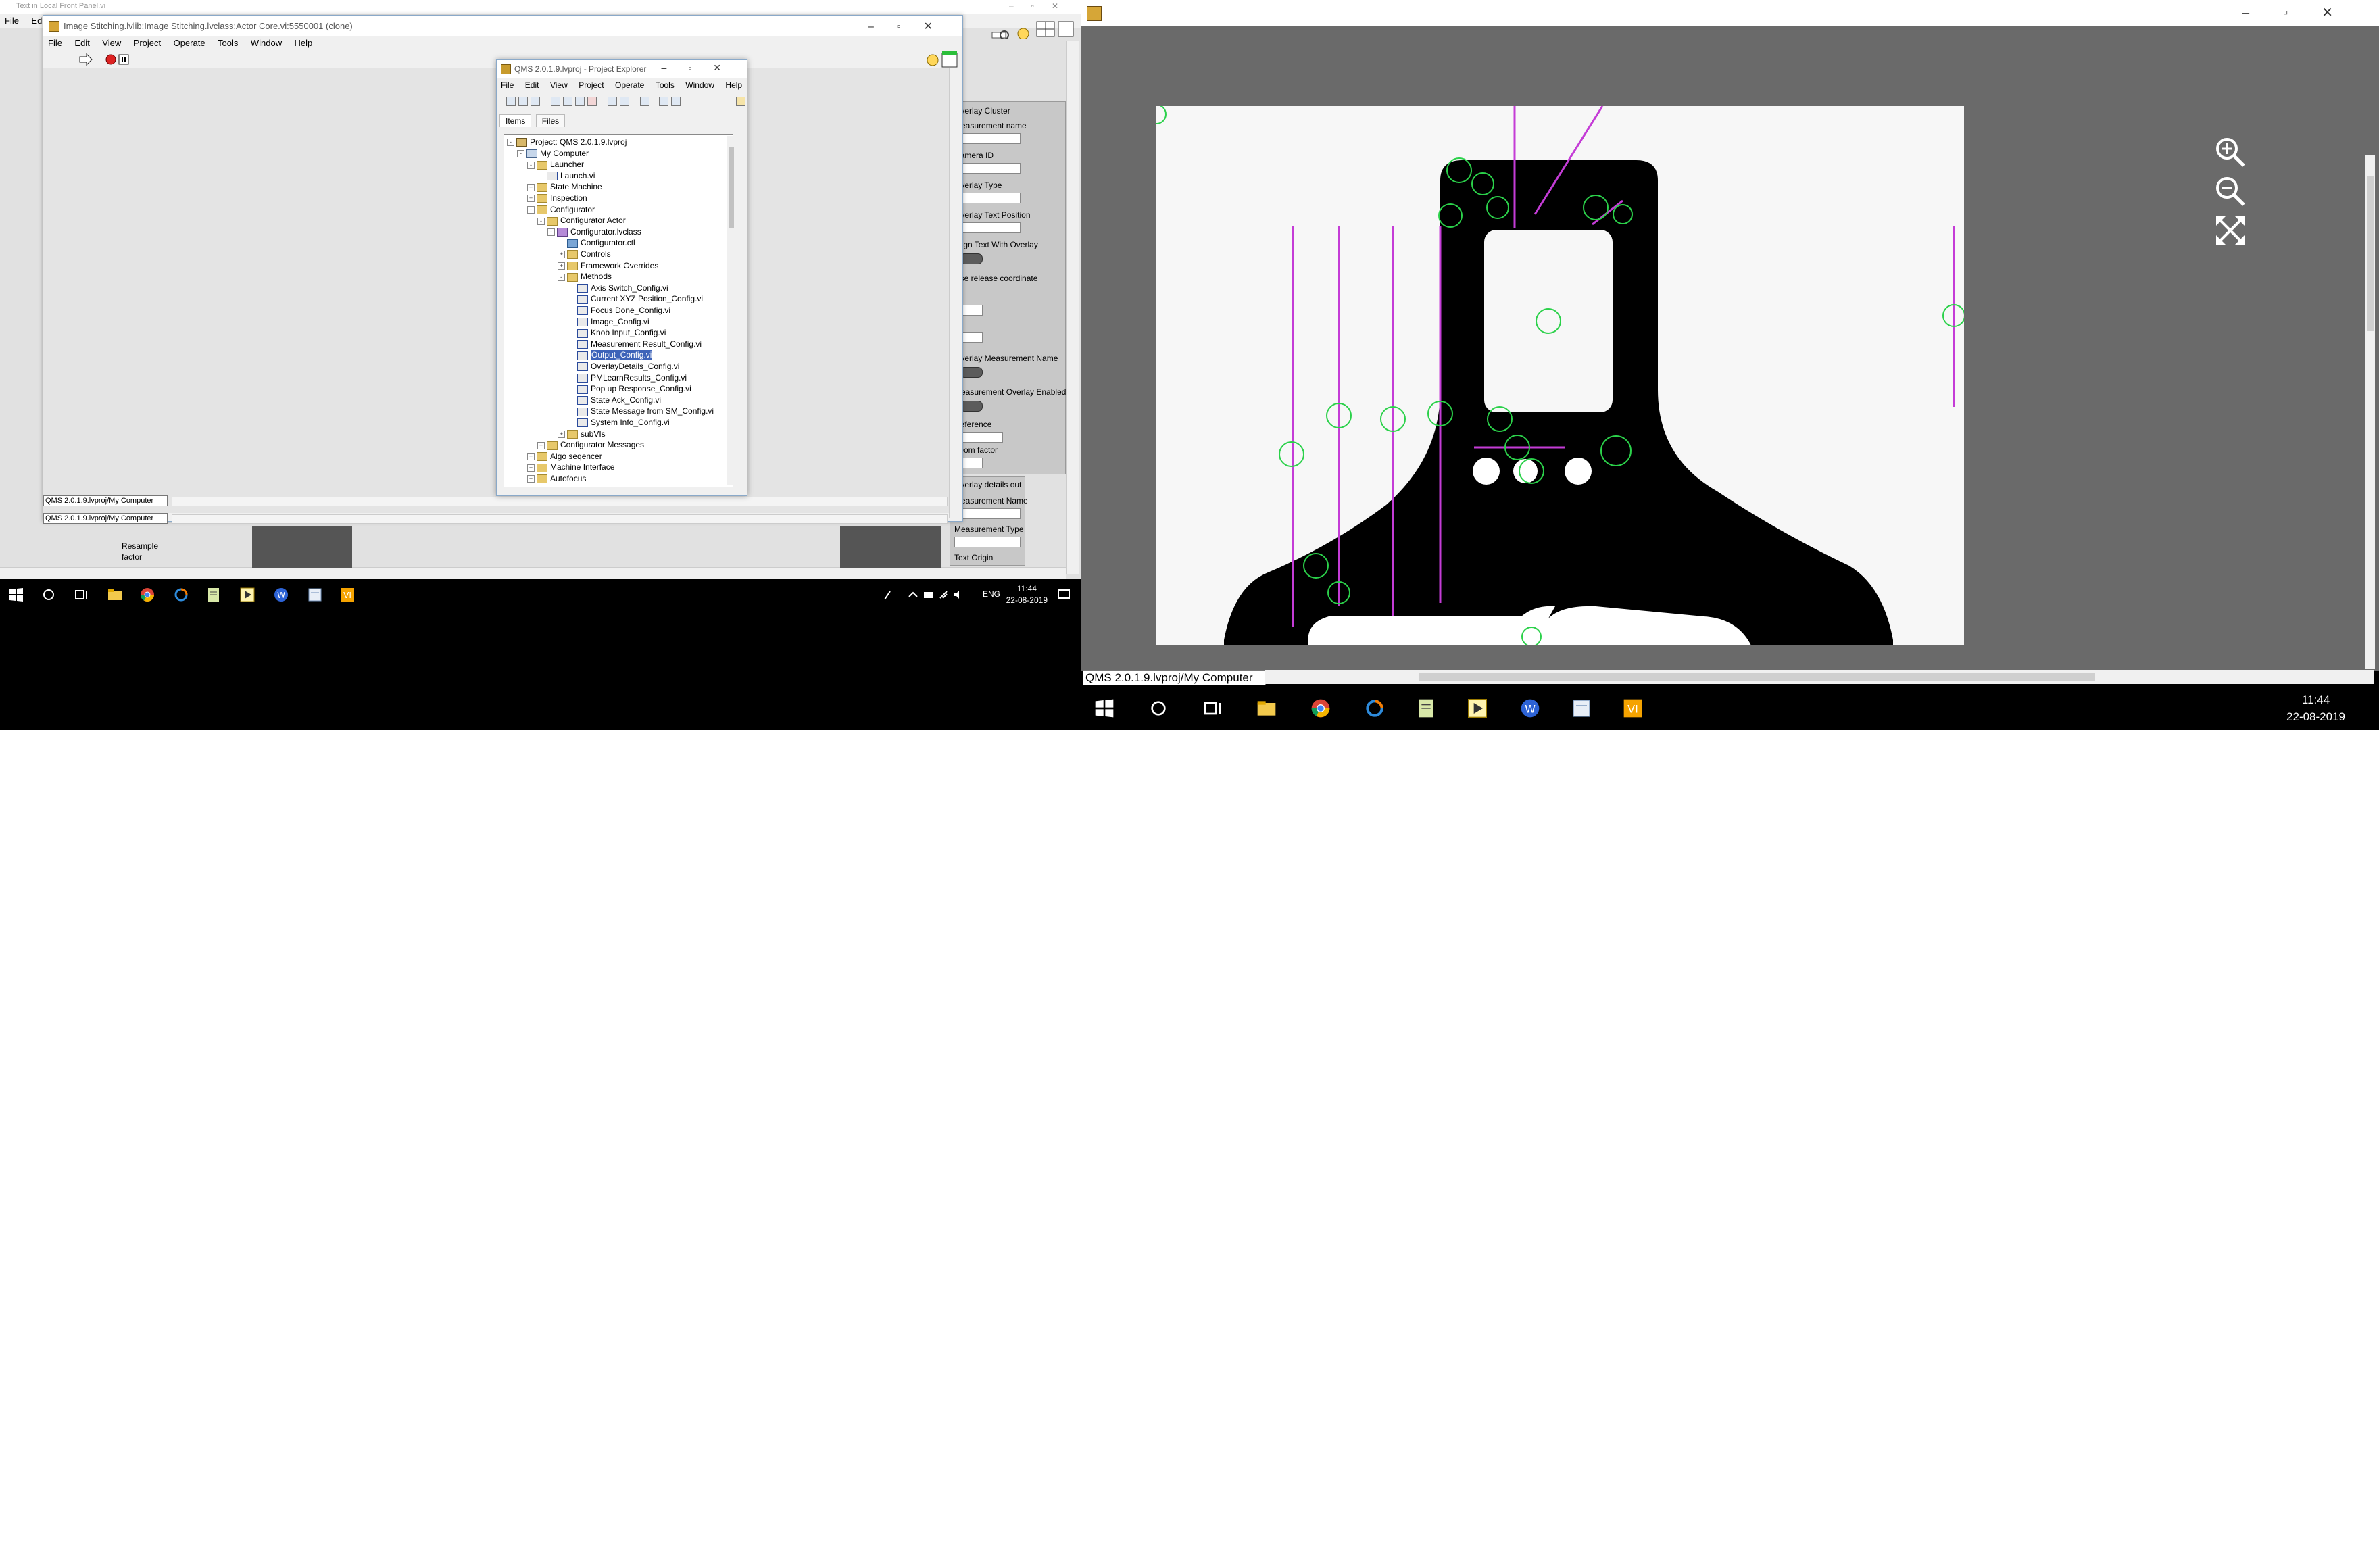  I want to click on sort-icon, so click(676, 101).